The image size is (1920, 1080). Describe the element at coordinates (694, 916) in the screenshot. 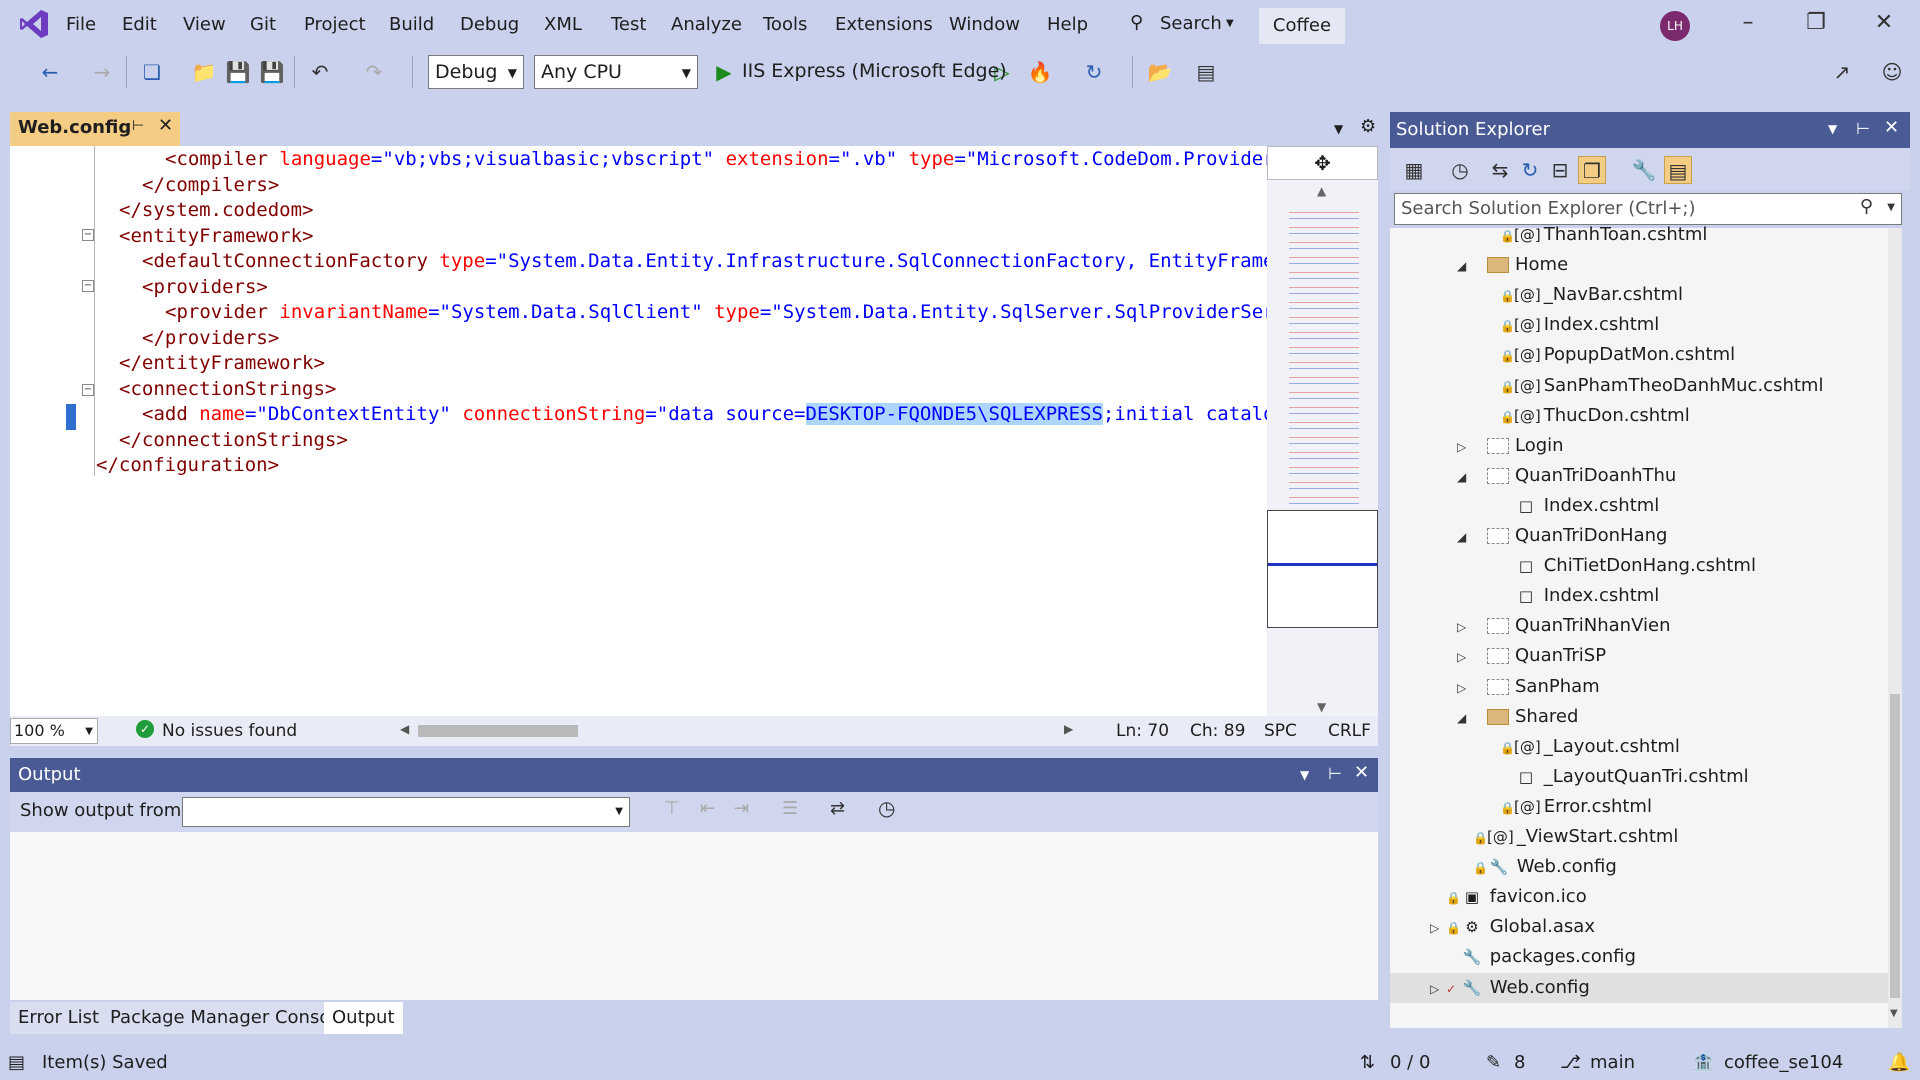

I see `output-text-area` at that location.